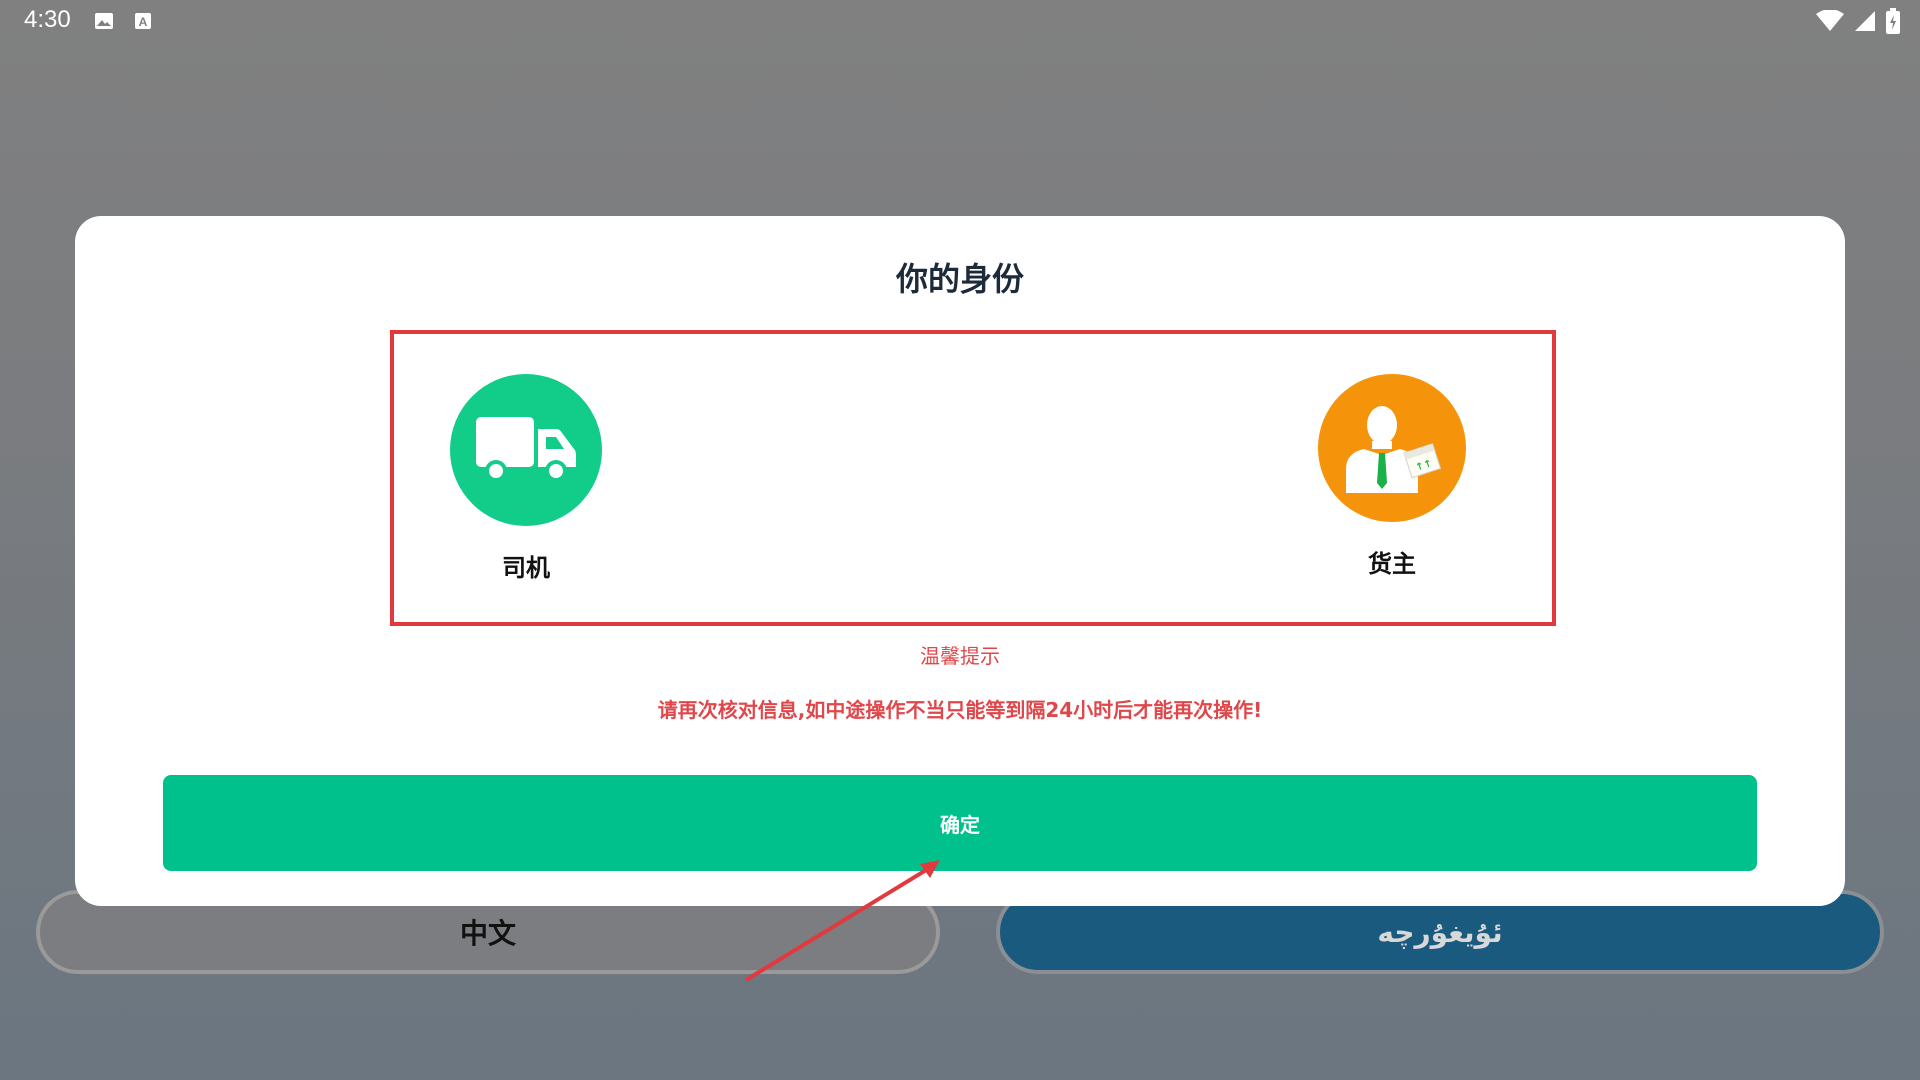 The height and width of the screenshot is (1080, 1920). Describe the element at coordinates (1392, 564) in the screenshot. I see `role-shipper-label: 货主` at that location.